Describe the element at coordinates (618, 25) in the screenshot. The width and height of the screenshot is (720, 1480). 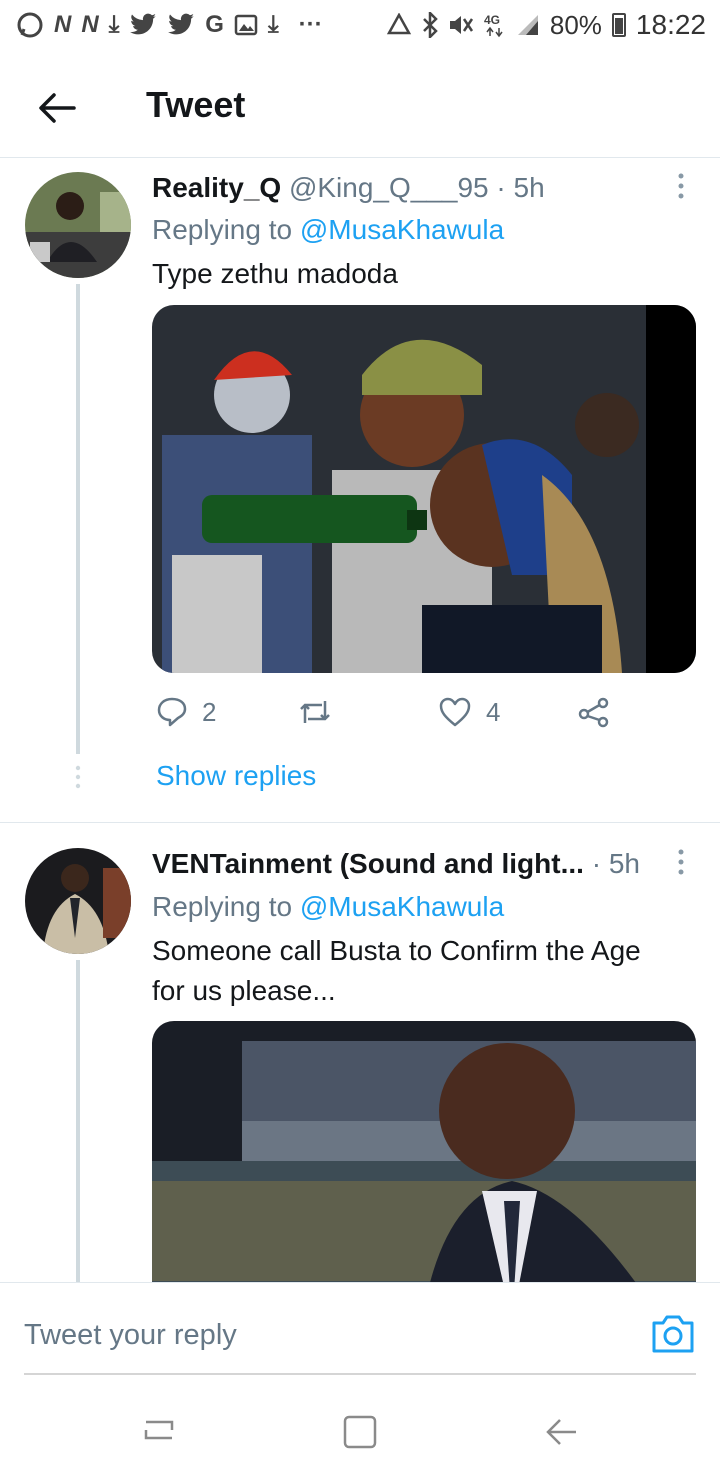
I see `battery-icon` at that location.